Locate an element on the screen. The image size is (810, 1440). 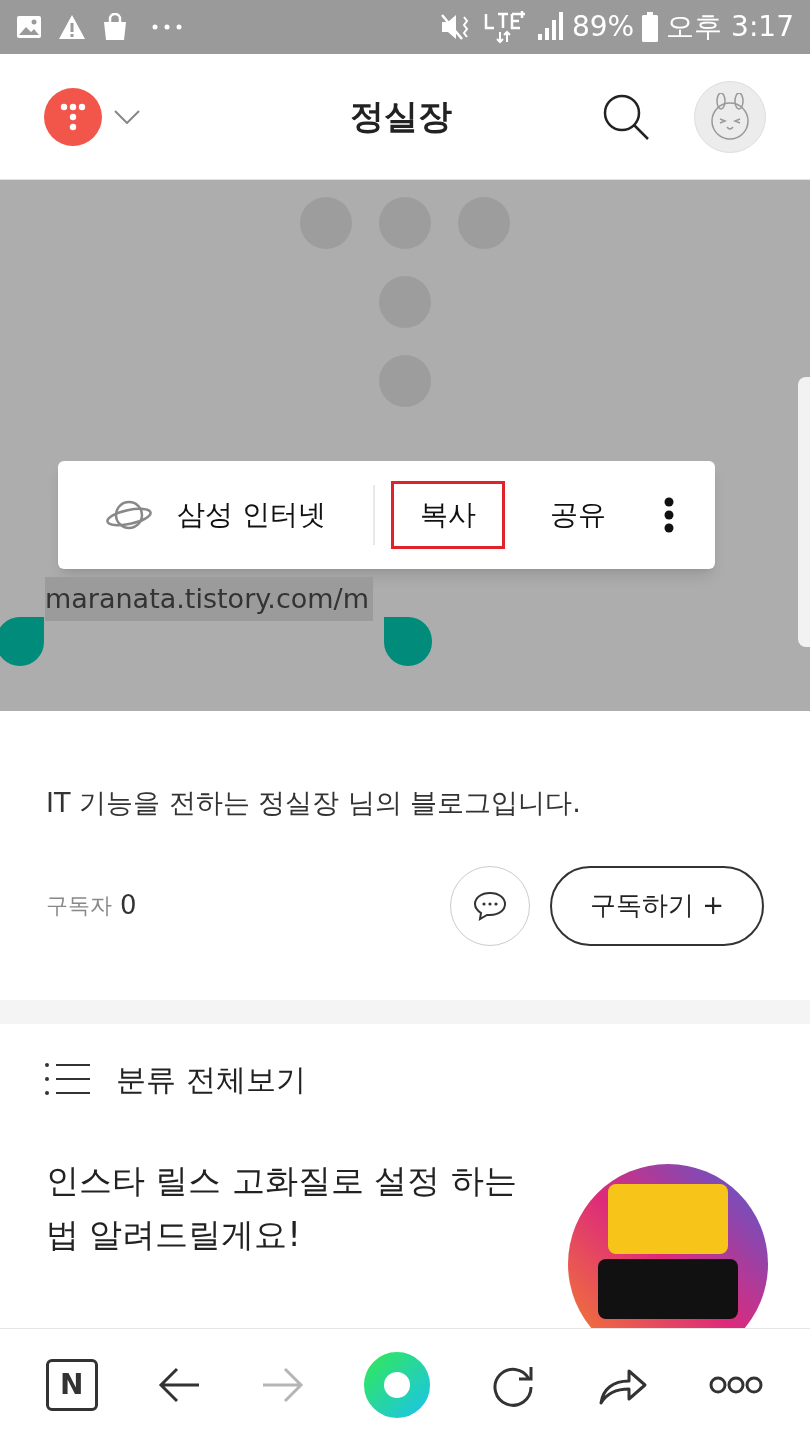
menu-item: 공유 is located at coordinates (577, 515).